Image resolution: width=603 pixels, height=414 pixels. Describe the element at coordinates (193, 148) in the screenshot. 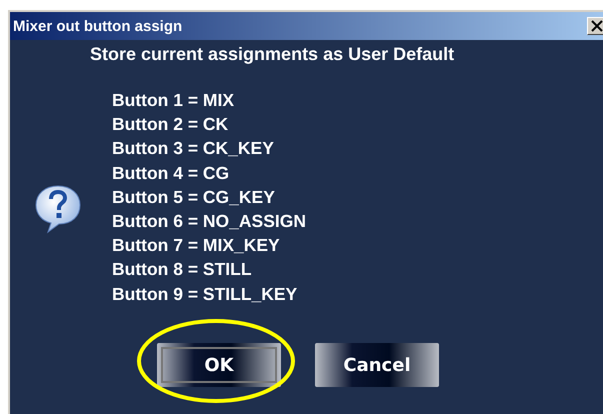

I see `assignment-text: Button 3 = CK_KEY` at that location.